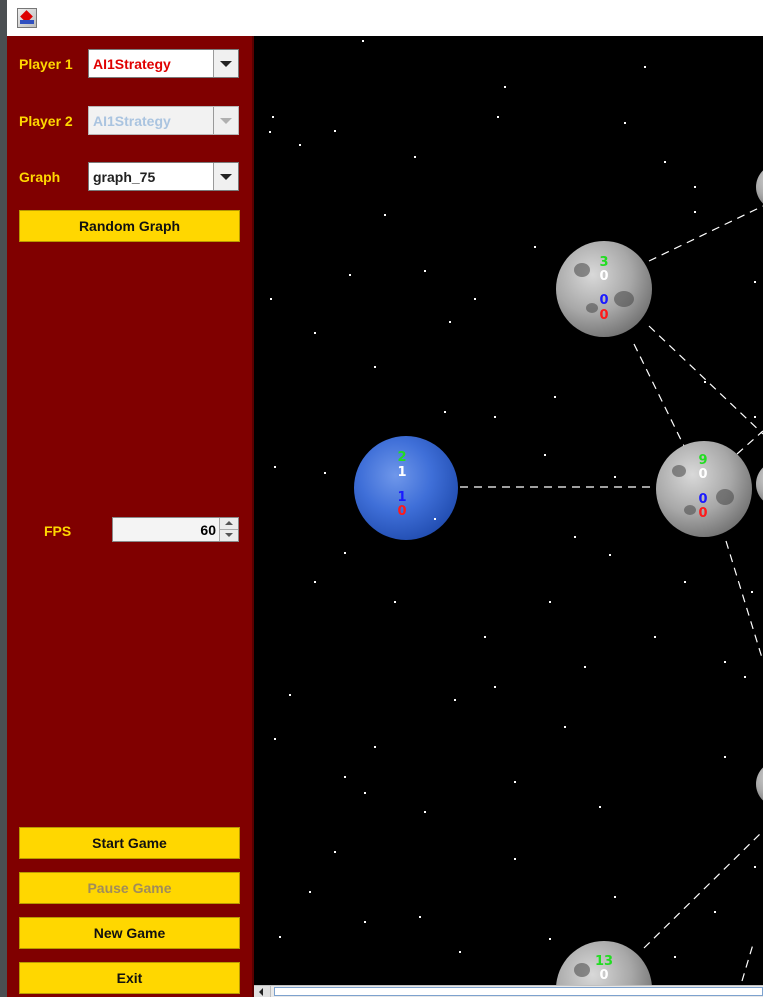 The image size is (763, 997). What do you see at coordinates (228, 535) in the screenshot?
I see `spinner-down-icon` at bounding box center [228, 535].